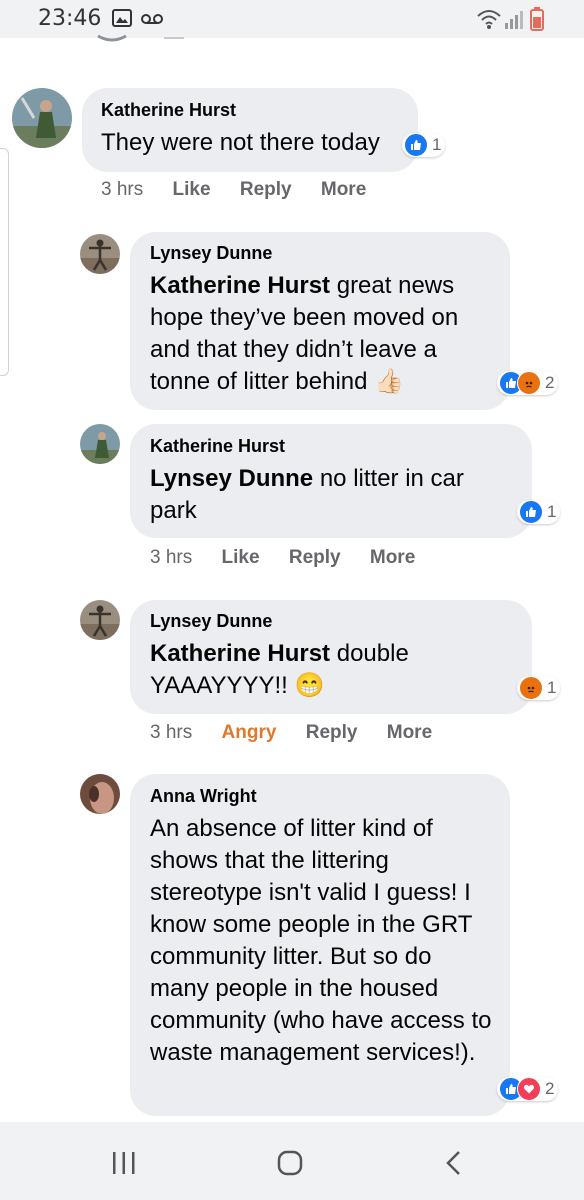 The width and height of the screenshot is (584, 1200). Describe the element at coordinates (454, 1163) in the screenshot. I see `back-icon` at that location.